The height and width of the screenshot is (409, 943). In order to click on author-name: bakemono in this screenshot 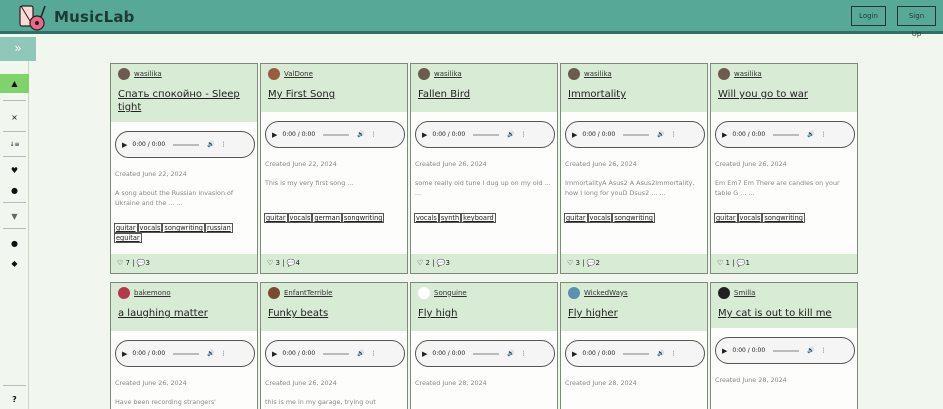, I will do `click(152, 293)`.